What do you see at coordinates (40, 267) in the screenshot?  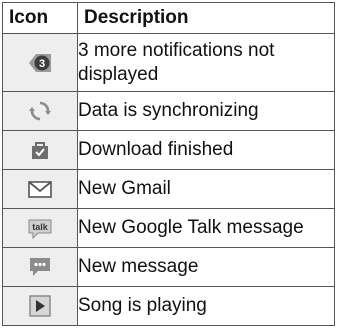 I see `new-message-icon` at bounding box center [40, 267].